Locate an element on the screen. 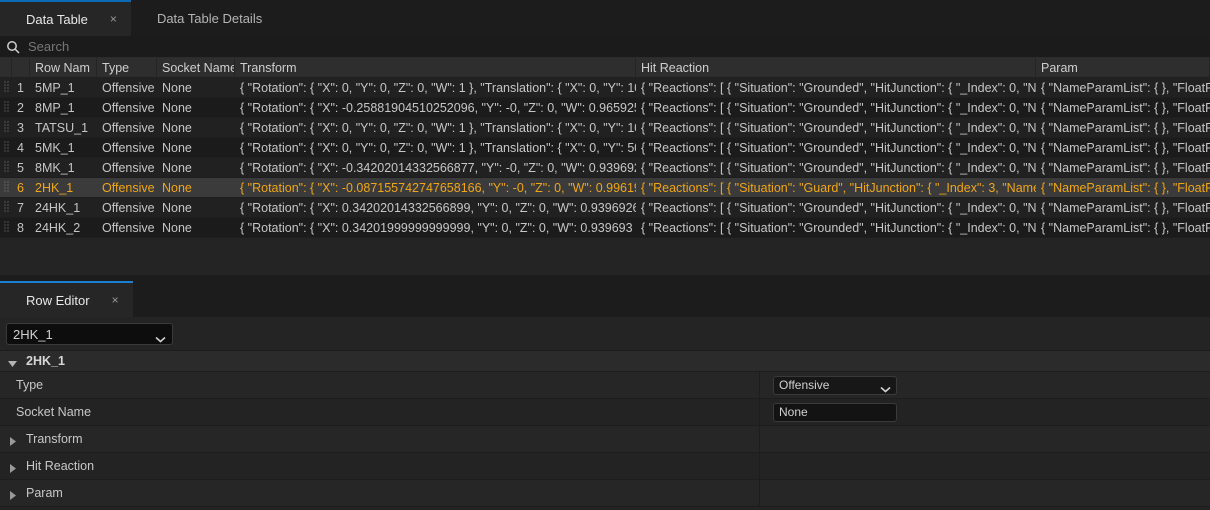 This screenshot has width=1210, height=510. socket-name-input: None is located at coordinates (835, 412).